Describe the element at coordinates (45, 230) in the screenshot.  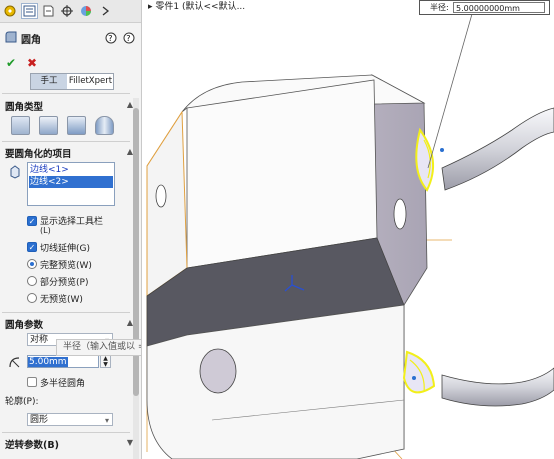
I see `show-toolbar-shortcut: (L)` at that location.